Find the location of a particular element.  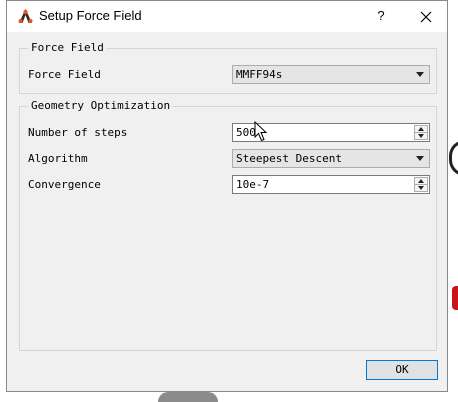

background-atom-grey is located at coordinates (188, 397).